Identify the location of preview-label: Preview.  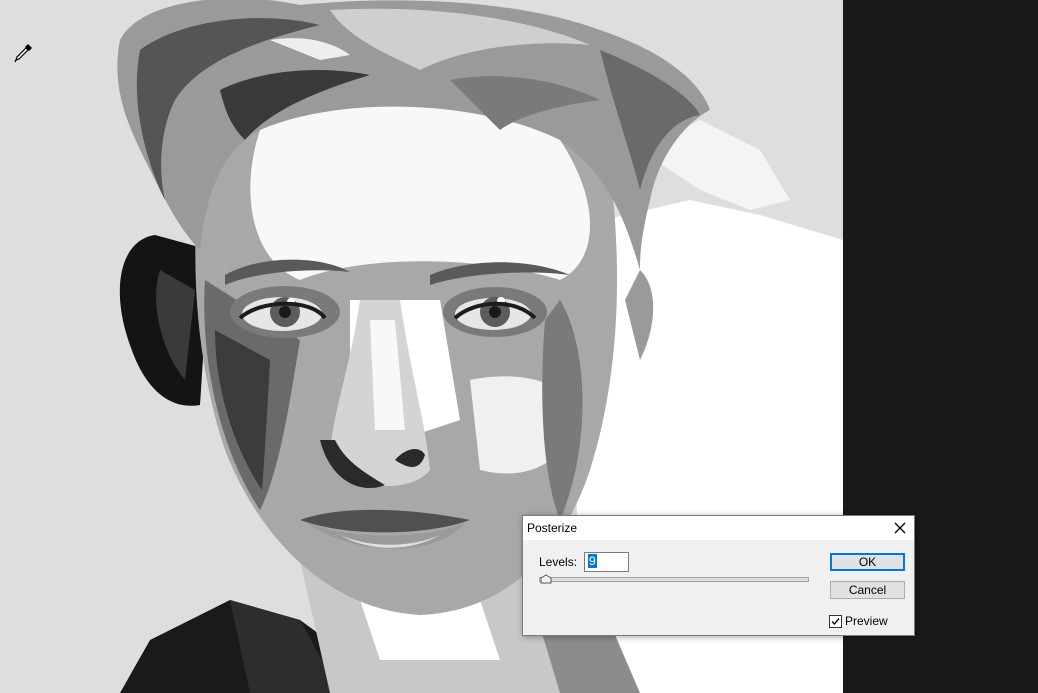
(866, 621).